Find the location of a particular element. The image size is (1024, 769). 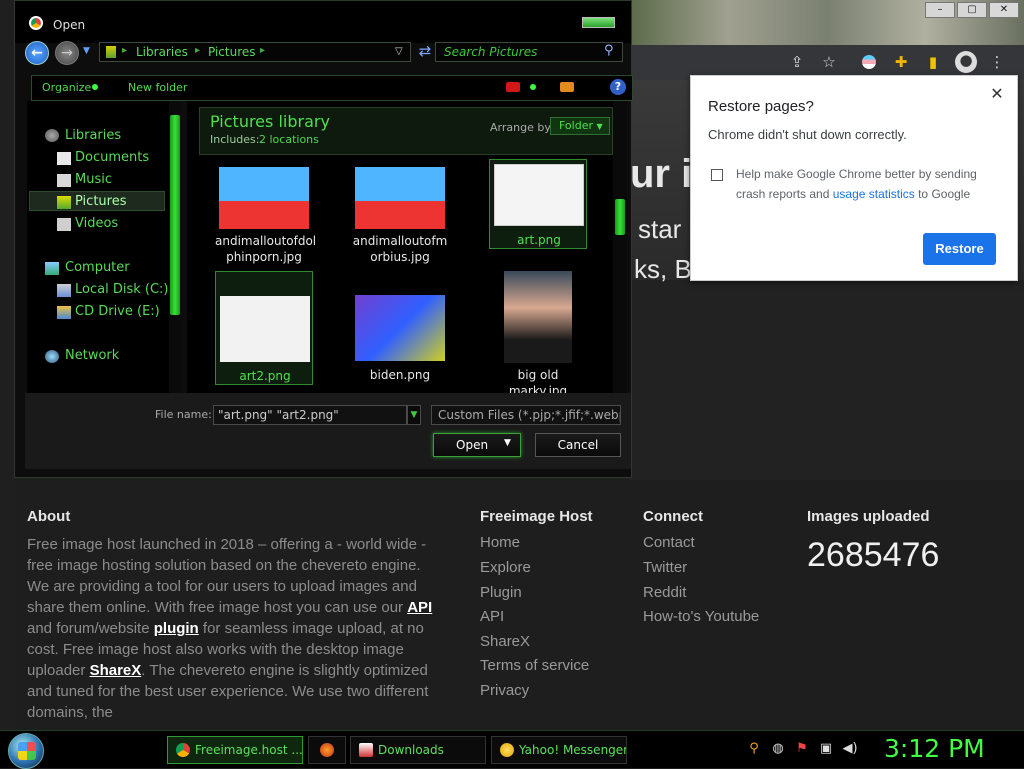

organize-dropdown-icon is located at coordinates (95, 87).